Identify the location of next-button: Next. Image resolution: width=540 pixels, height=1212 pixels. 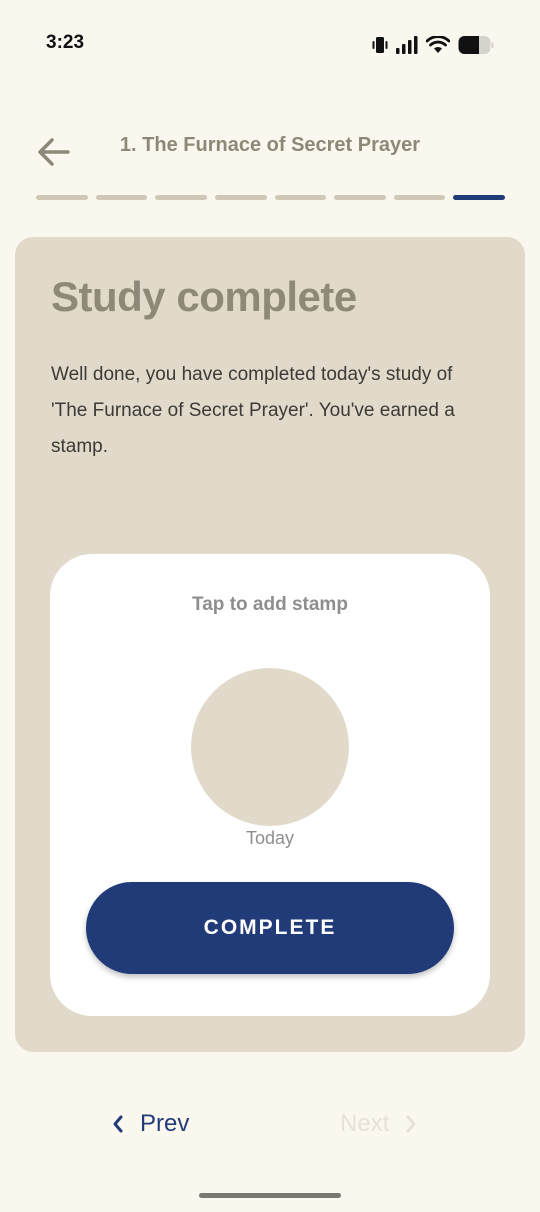
(378, 1124).